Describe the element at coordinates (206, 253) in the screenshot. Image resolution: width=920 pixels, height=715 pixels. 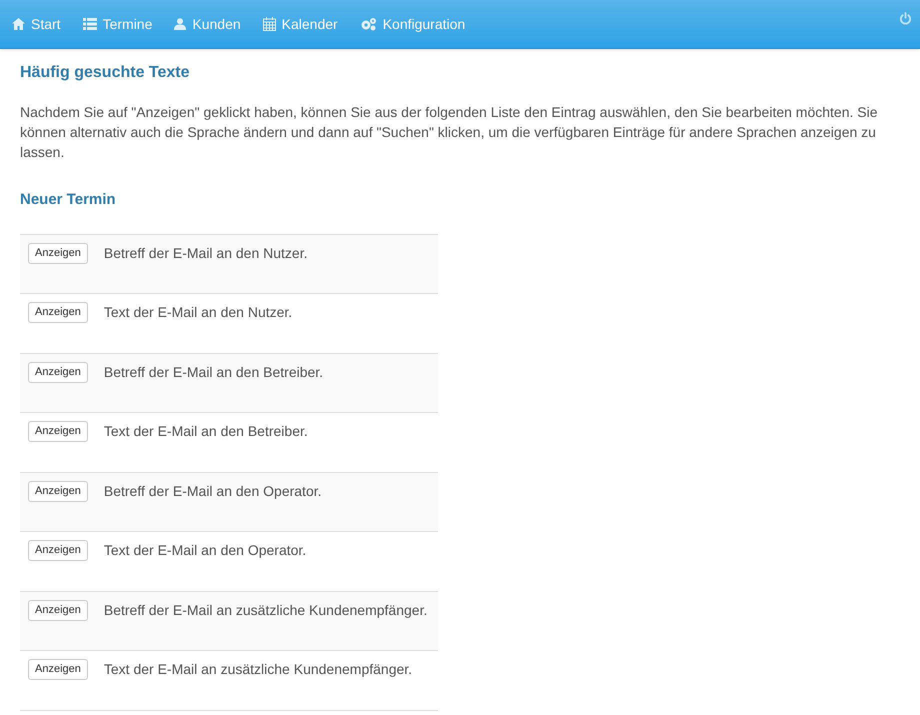
I see `table-cell-text: Betreff der E-Mail an den Nutzer.` at that location.